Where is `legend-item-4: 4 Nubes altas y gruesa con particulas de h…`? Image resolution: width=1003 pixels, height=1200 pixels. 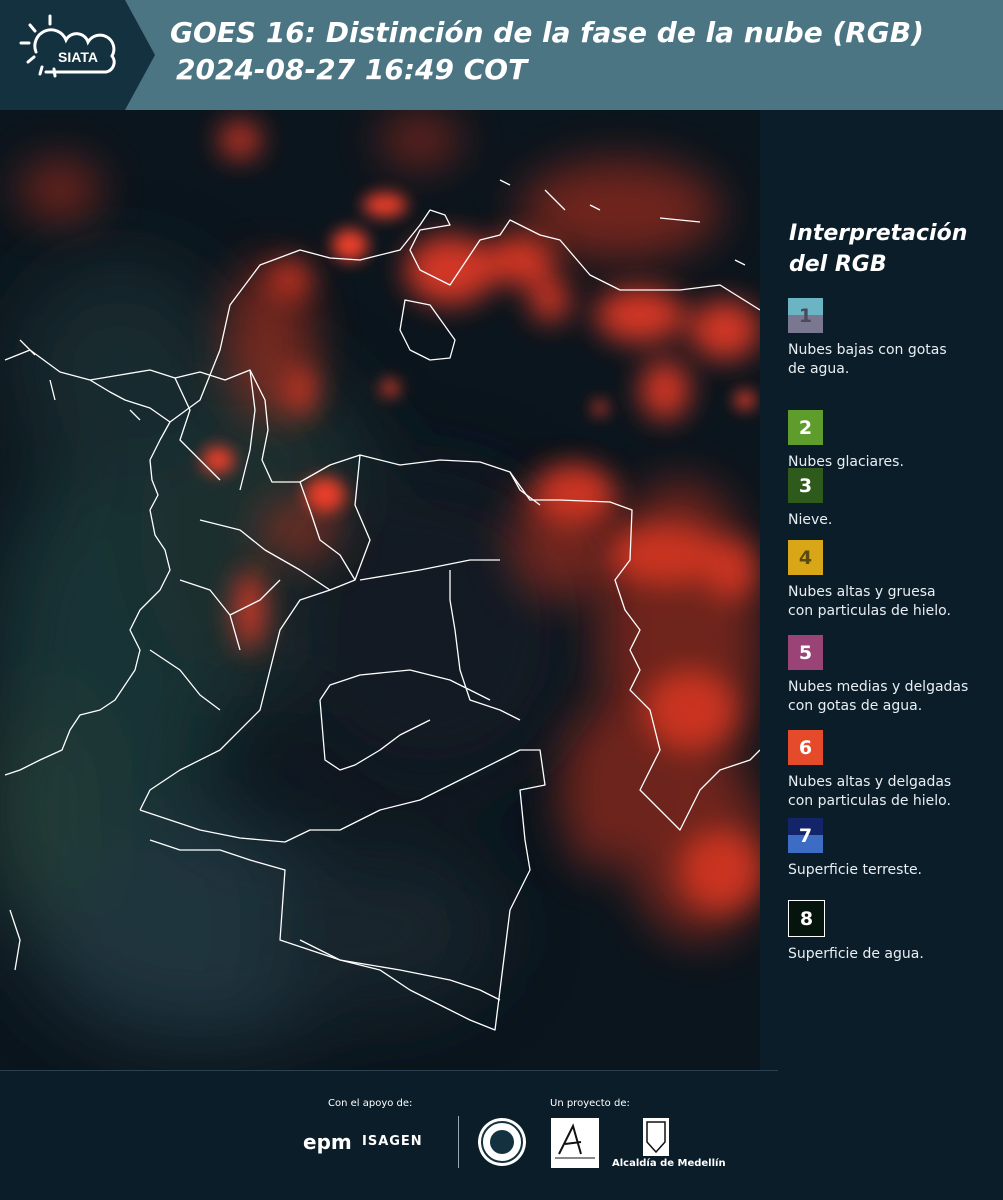
legend-item-4: 4 Nubes altas y gruesa con particulas de h… is located at coordinates (869, 580).